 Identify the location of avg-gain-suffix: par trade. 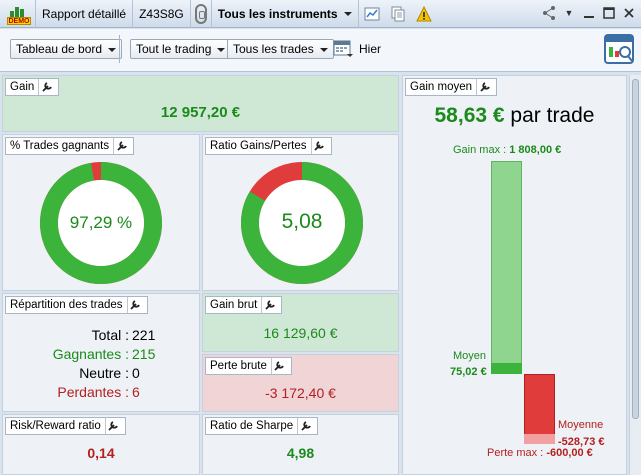
(552, 115).